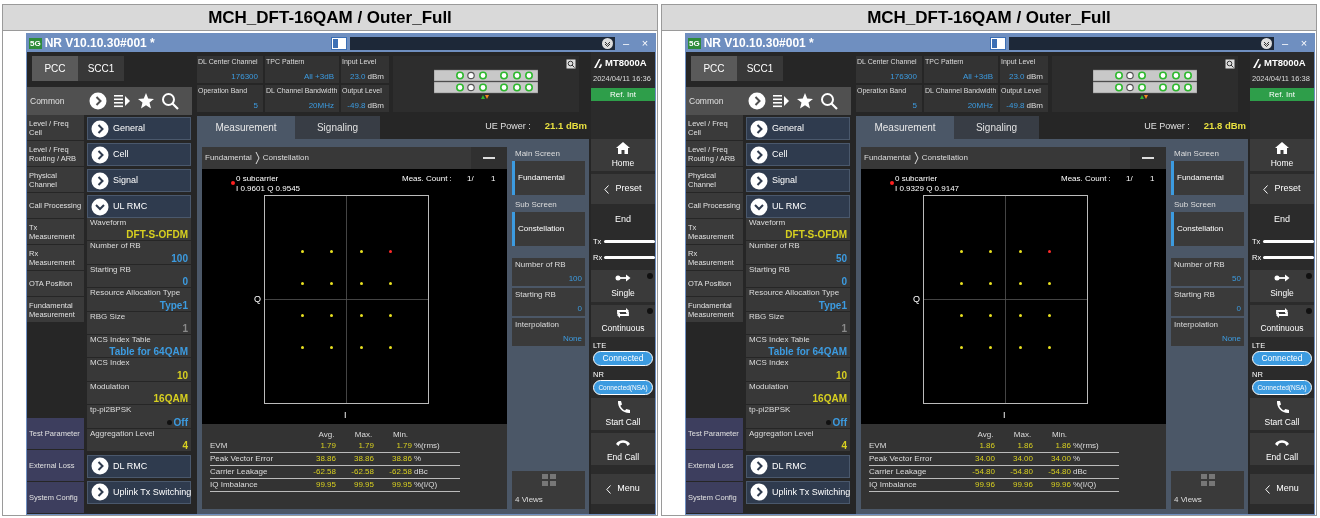  Describe the element at coordinates (139, 253) in the screenshot. I see `setting-row: Number of RB 100` at that location.